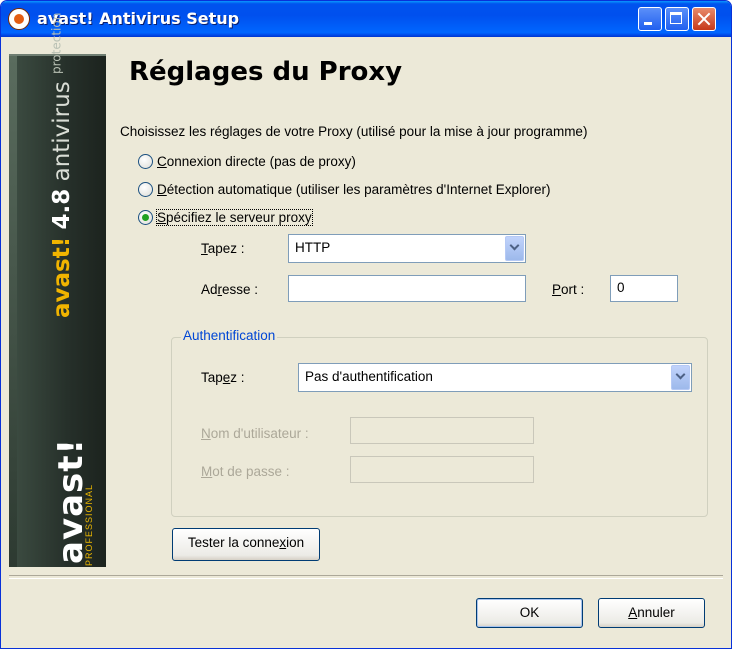  What do you see at coordinates (62, 277) in the screenshot?
I see `brand-name: avast!` at bounding box center [62, 277].